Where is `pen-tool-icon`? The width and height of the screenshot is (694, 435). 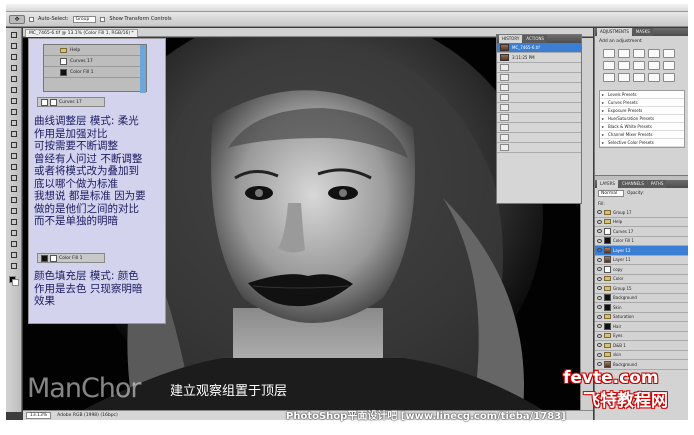 pen-tool-icon is located at coordinates (14, 189).